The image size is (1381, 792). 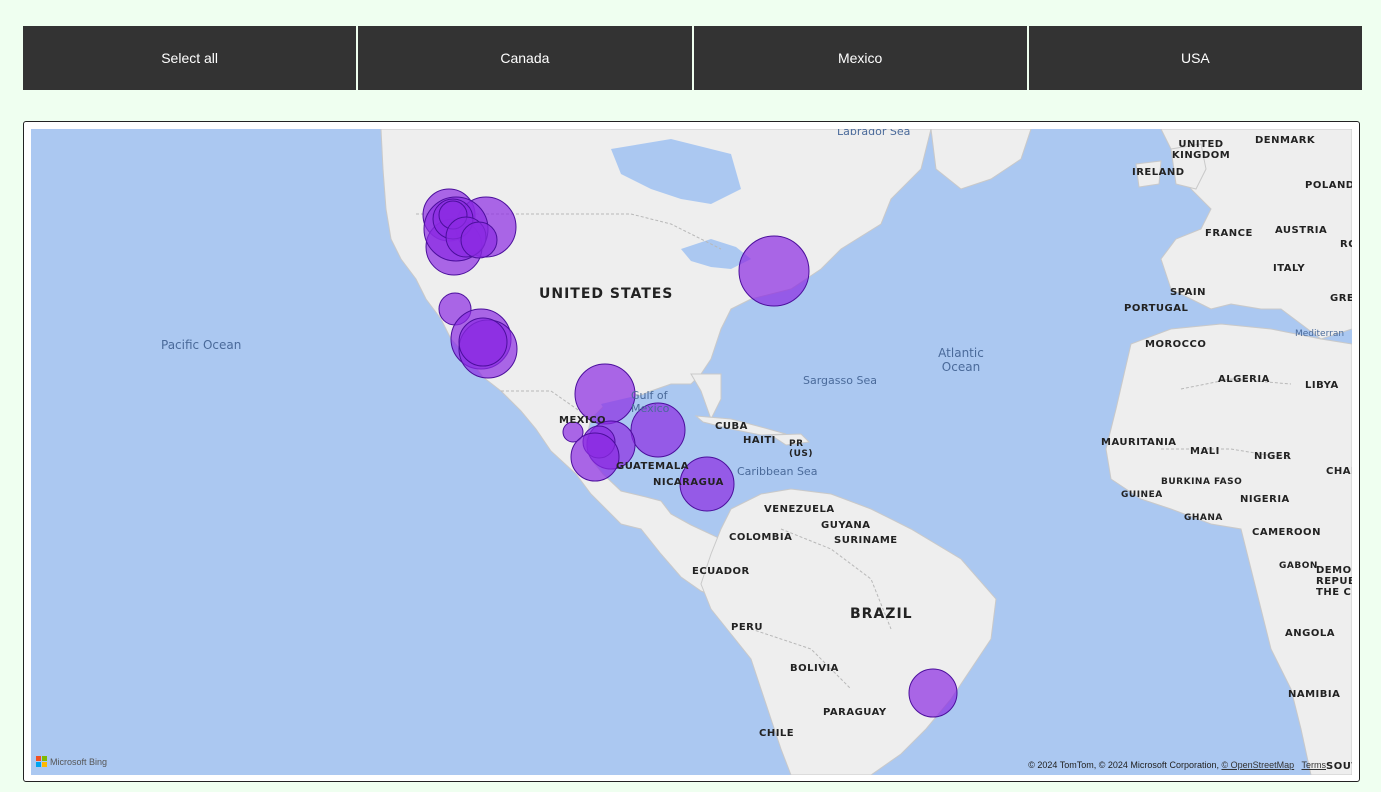 I want to click on country-slicer: Select all Canada Mexico USA, so click(x=692, y=58).